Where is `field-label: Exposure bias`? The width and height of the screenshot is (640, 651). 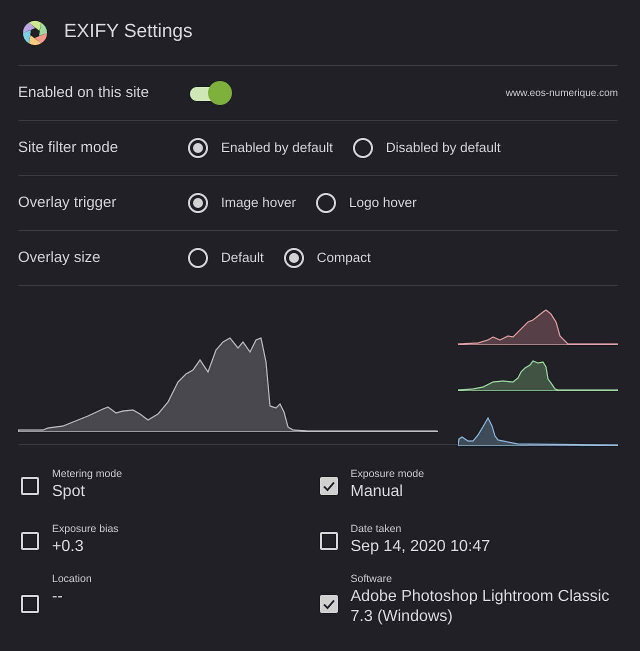 field-label: Exposure bias is located at coordinates (85, 530).